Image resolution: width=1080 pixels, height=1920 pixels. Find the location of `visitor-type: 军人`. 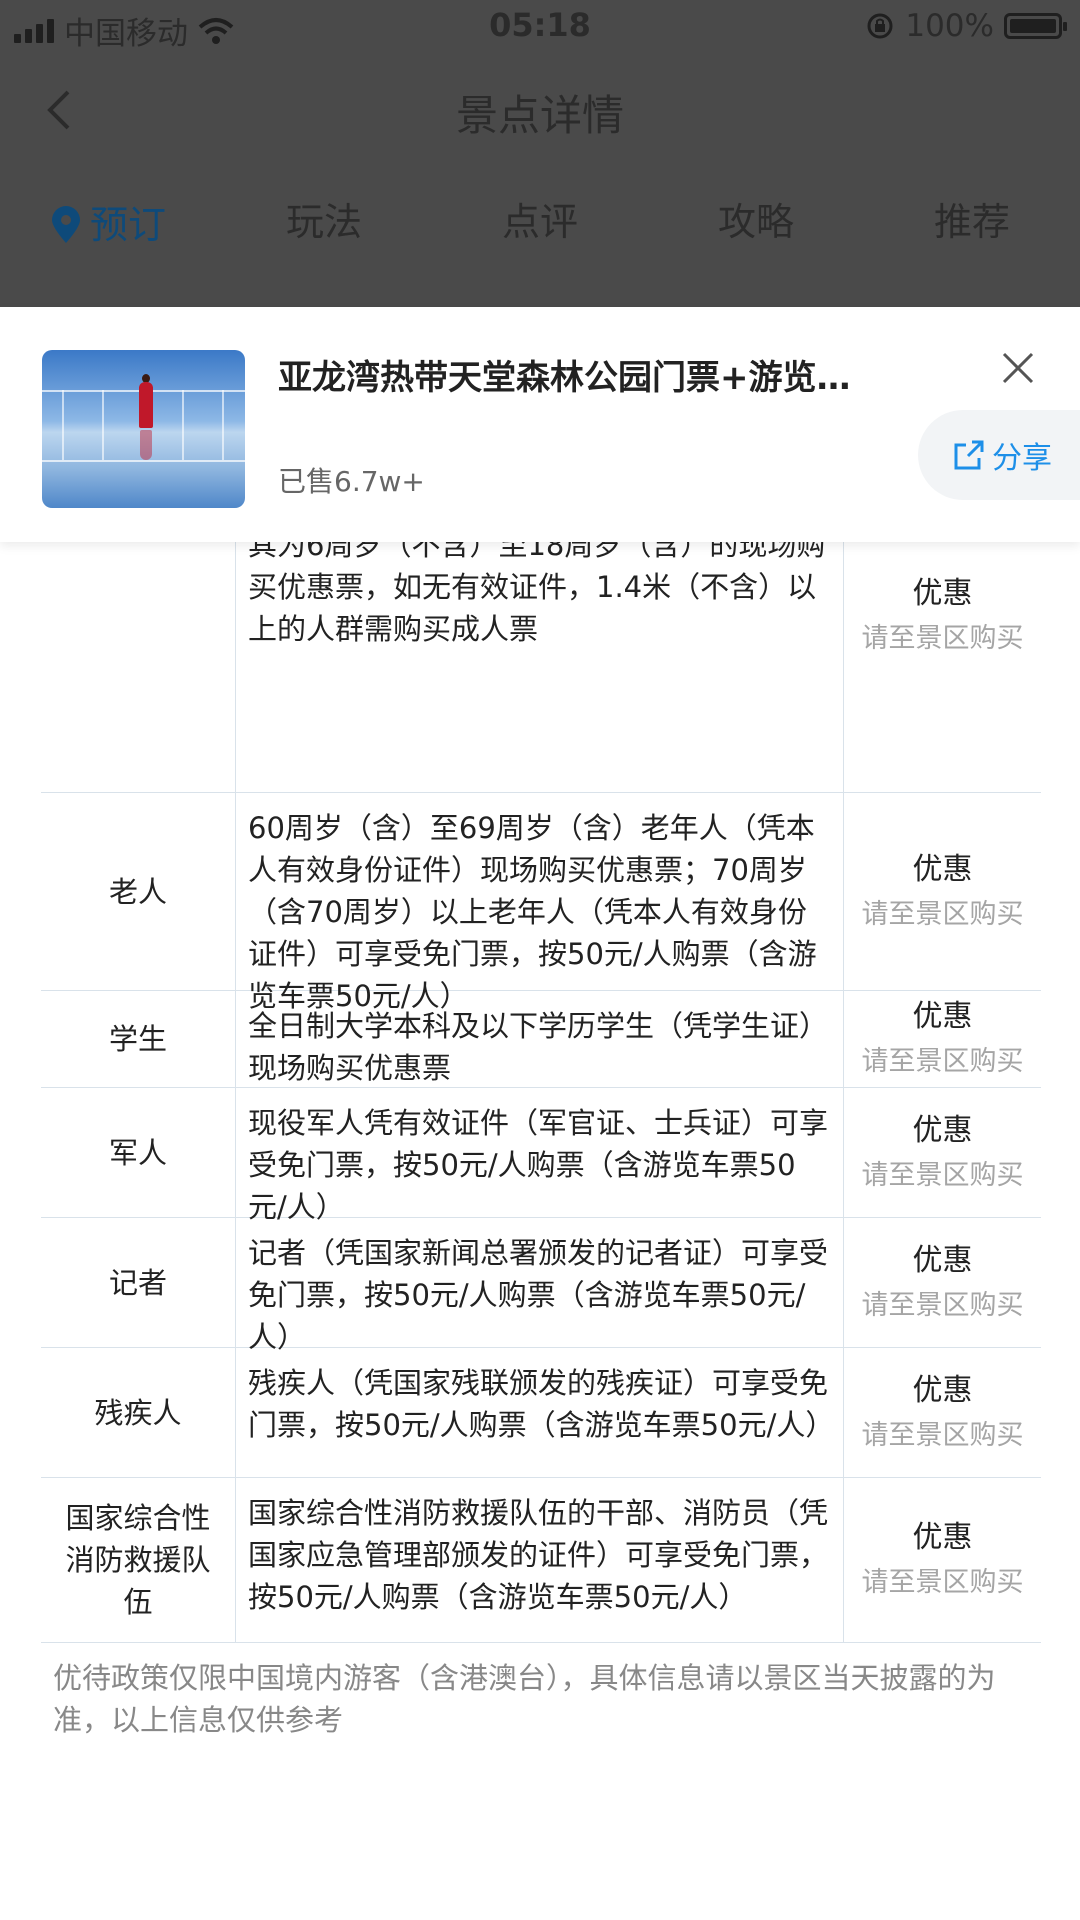

visitor-type: 军人 is located at coordinates (138, 1152).